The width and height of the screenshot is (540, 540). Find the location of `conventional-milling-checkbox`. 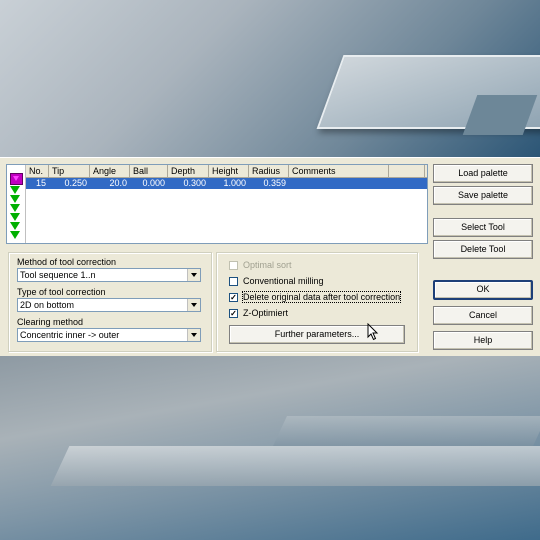

conventional-milling-checkbox is located at coordinates (233, 281).